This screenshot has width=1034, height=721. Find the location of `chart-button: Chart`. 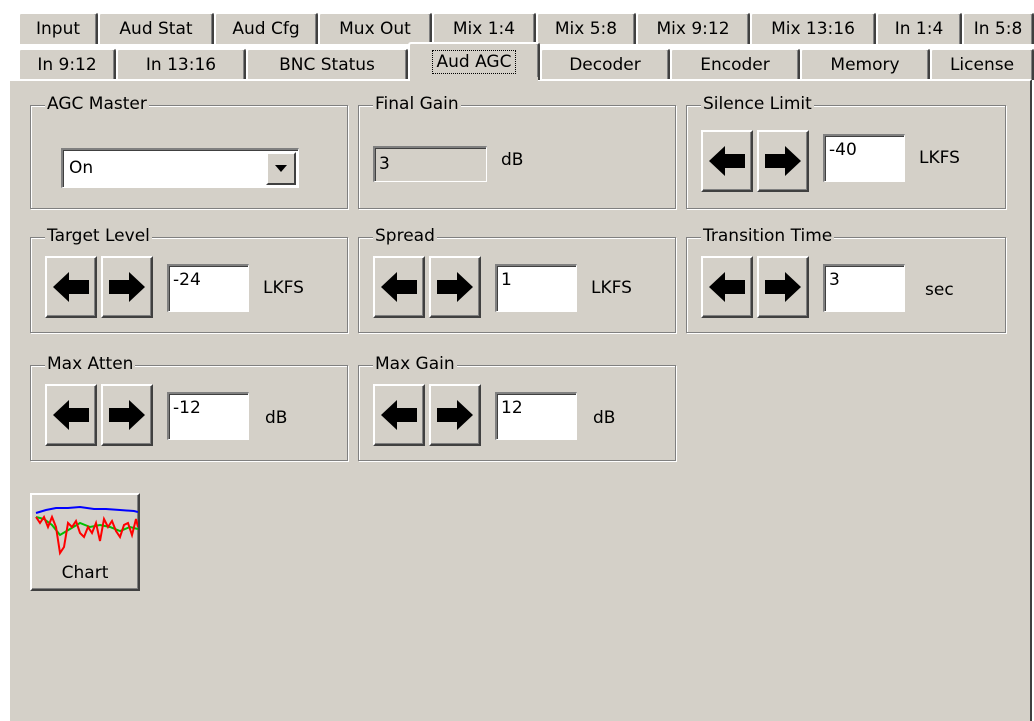

chart-button: Chart is located at coordinates (85, 542).